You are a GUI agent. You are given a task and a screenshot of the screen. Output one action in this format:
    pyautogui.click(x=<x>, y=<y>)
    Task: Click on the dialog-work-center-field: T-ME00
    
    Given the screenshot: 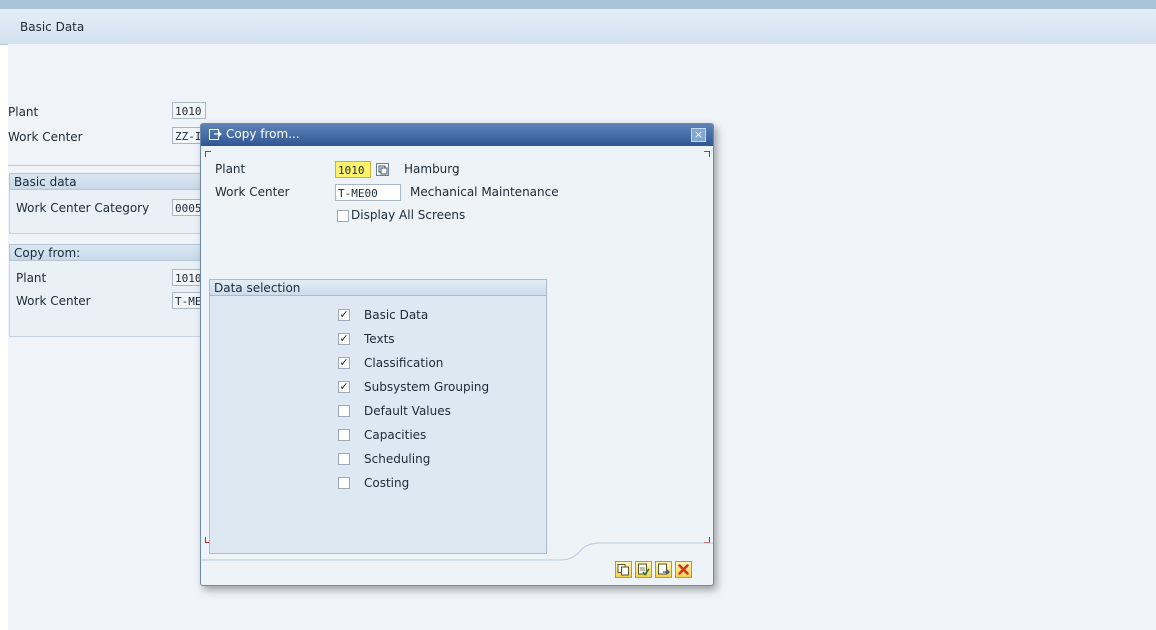 What is the action you would take?
    pyautogui.click(x=368, y=192)
    